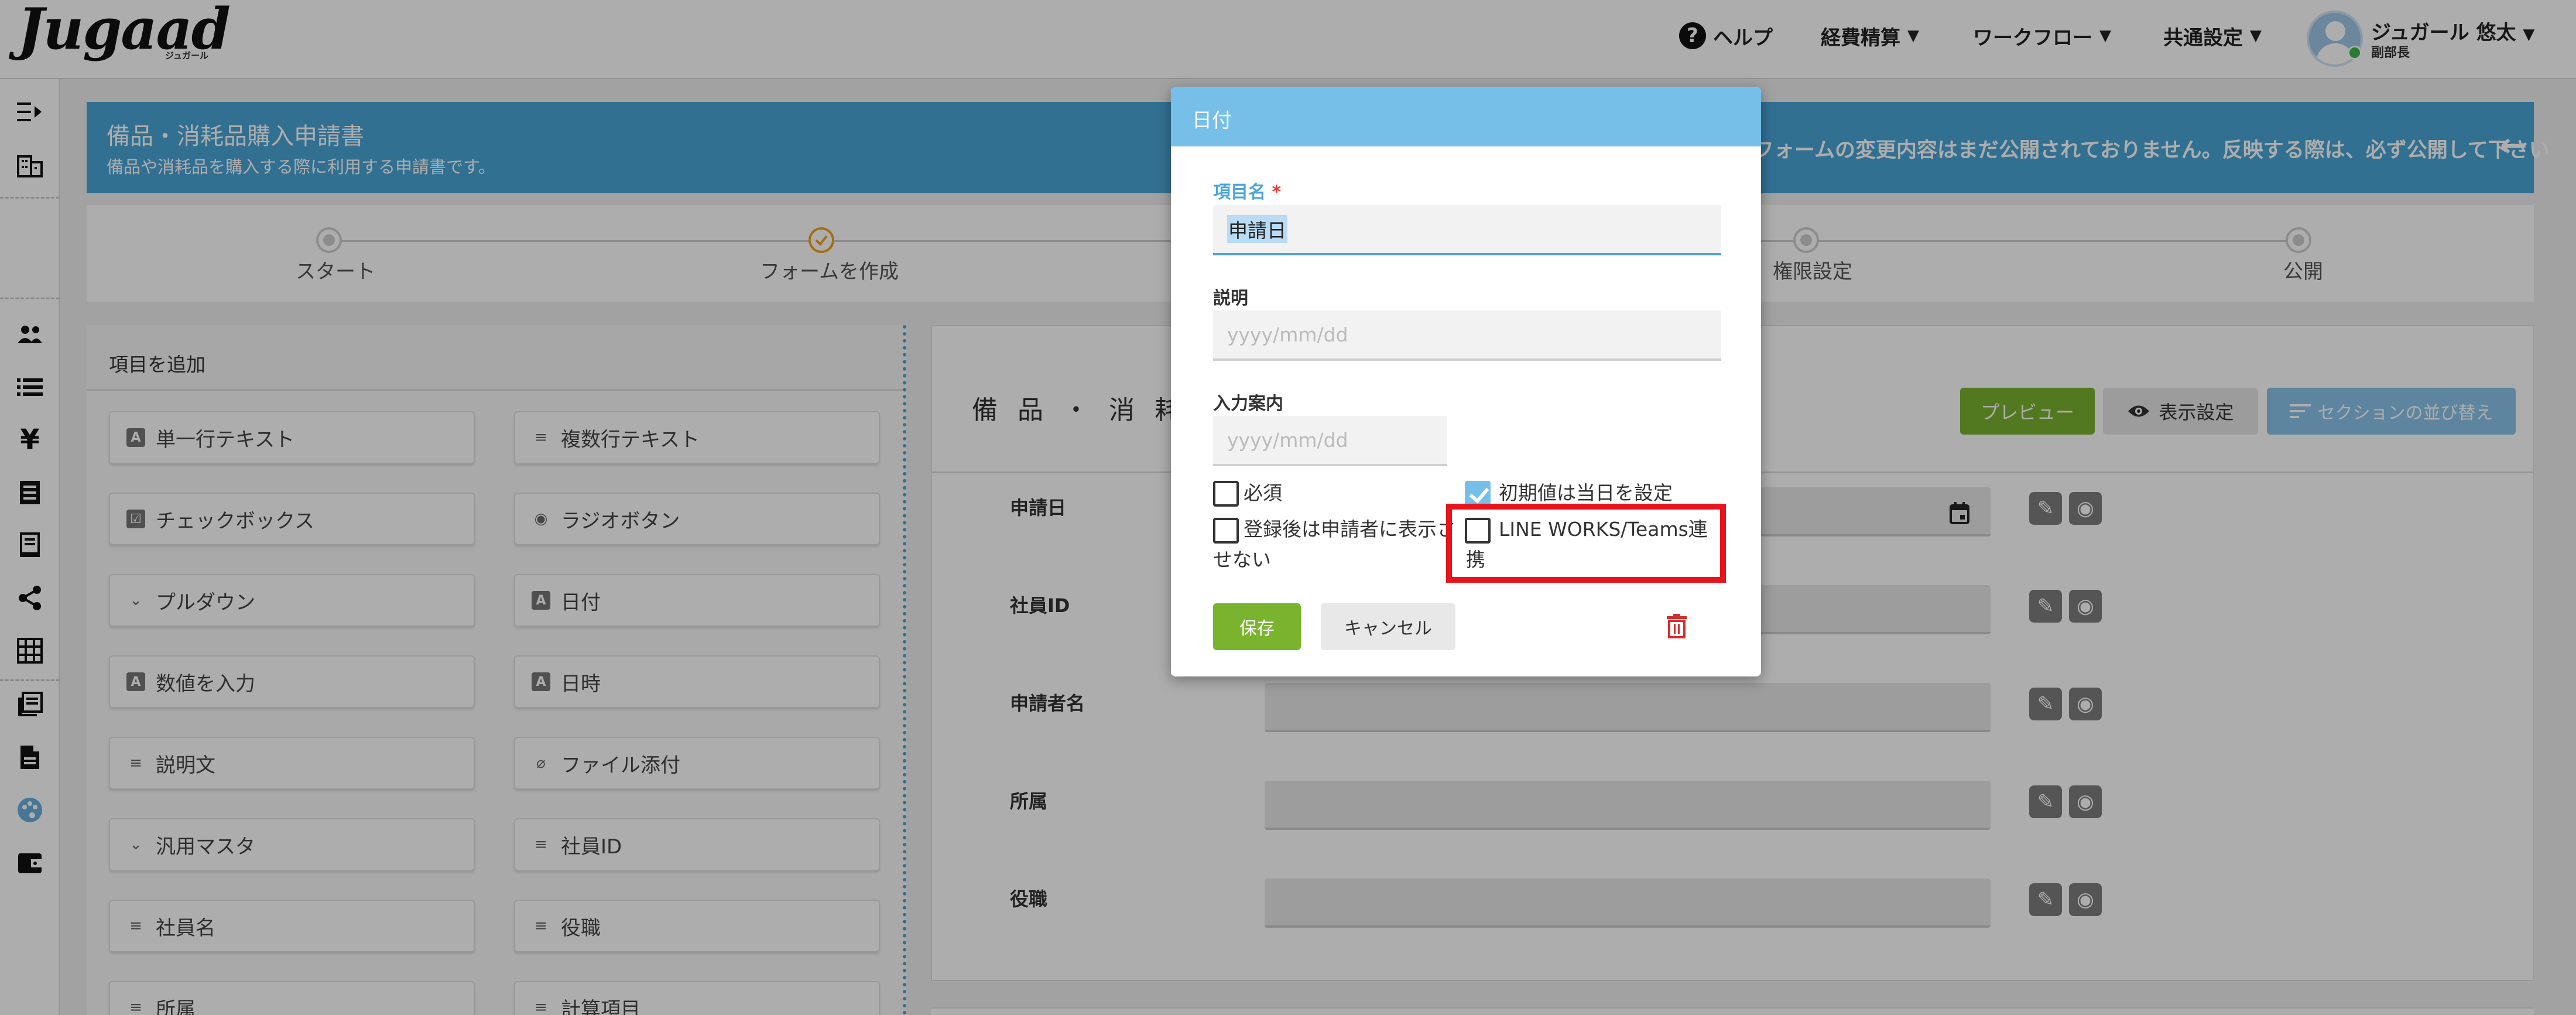 This screenshot has height=1015, width=2576. Describe the element at coordinates (1212, 120) in the screenshot. I see `dialog-title: 日付` at that location.